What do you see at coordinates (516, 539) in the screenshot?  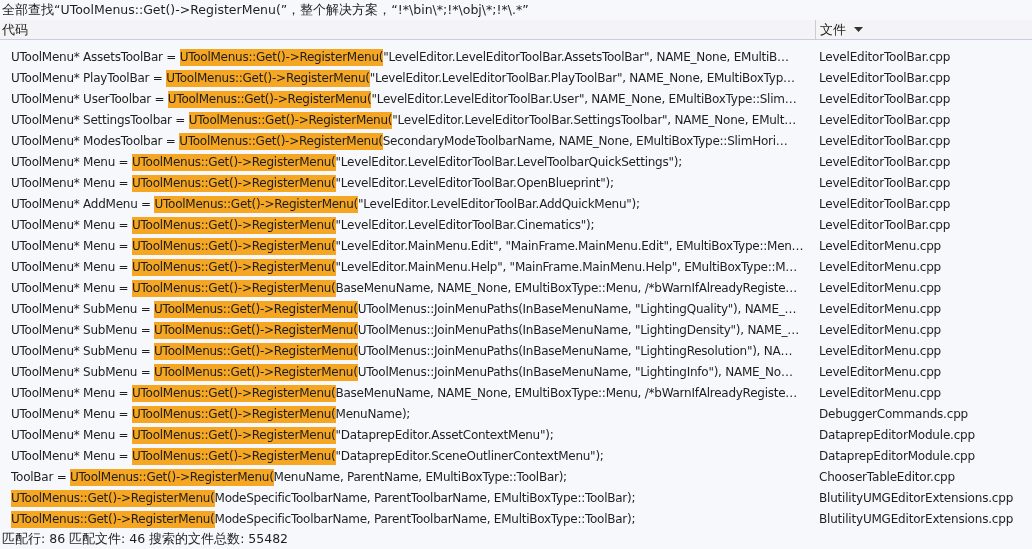 I see `status-text: 匹配行: 86 匹配文件: 46 搜索的文件总数: 55482` at bounding box center [516, 539].